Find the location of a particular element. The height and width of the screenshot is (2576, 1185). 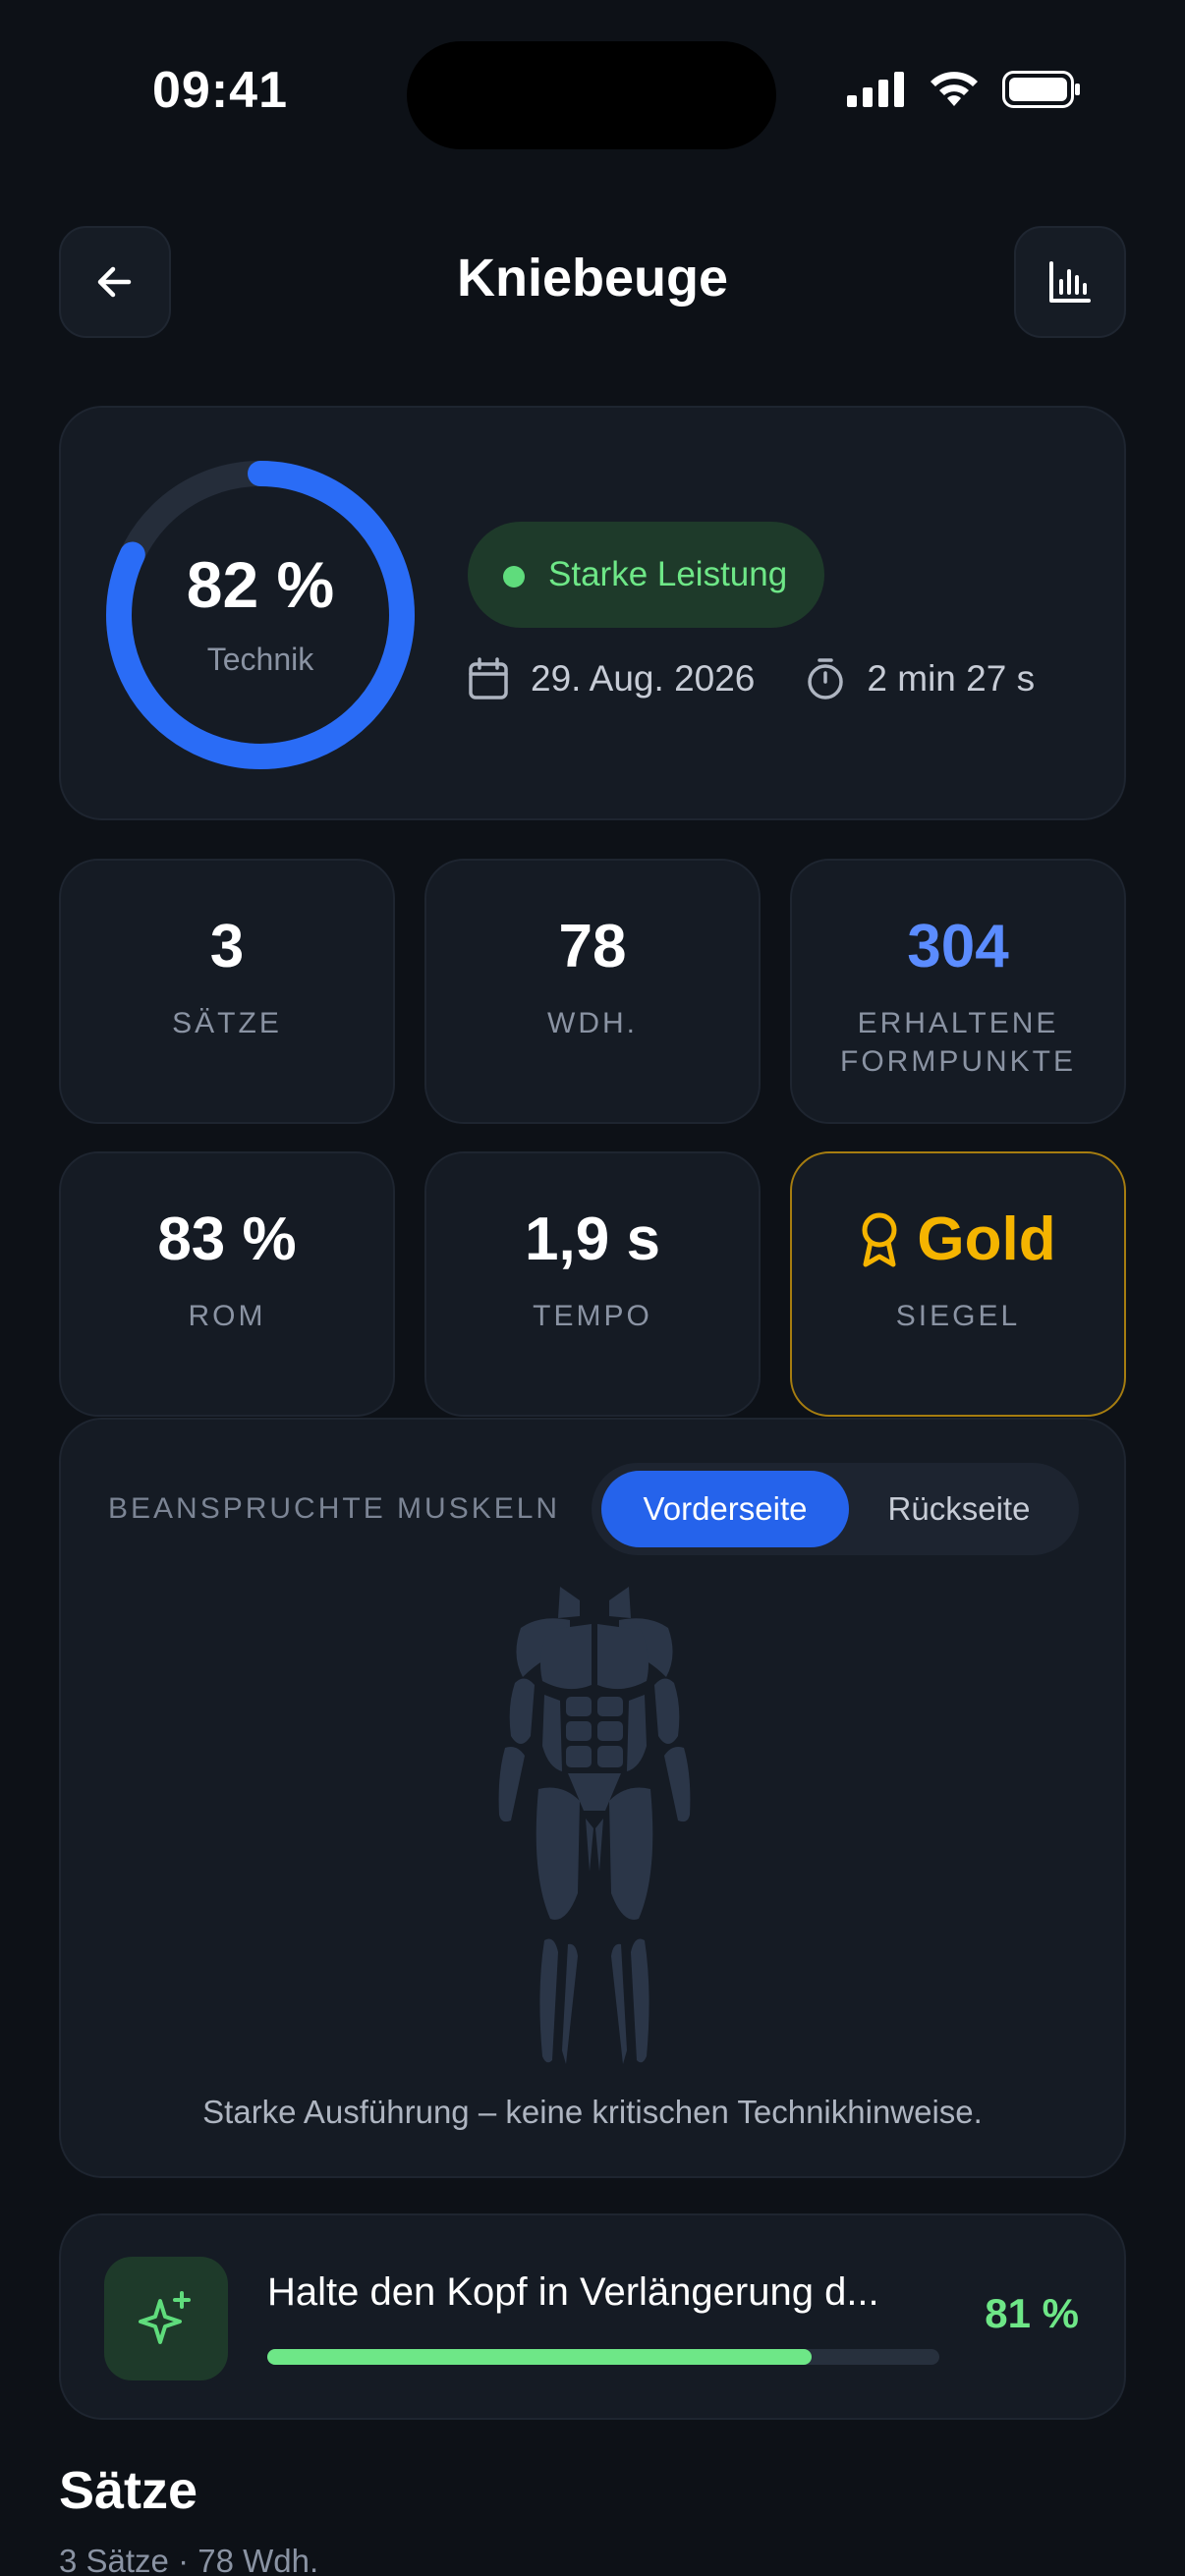

stopwatch-icon is located at coordinates (826, 679).